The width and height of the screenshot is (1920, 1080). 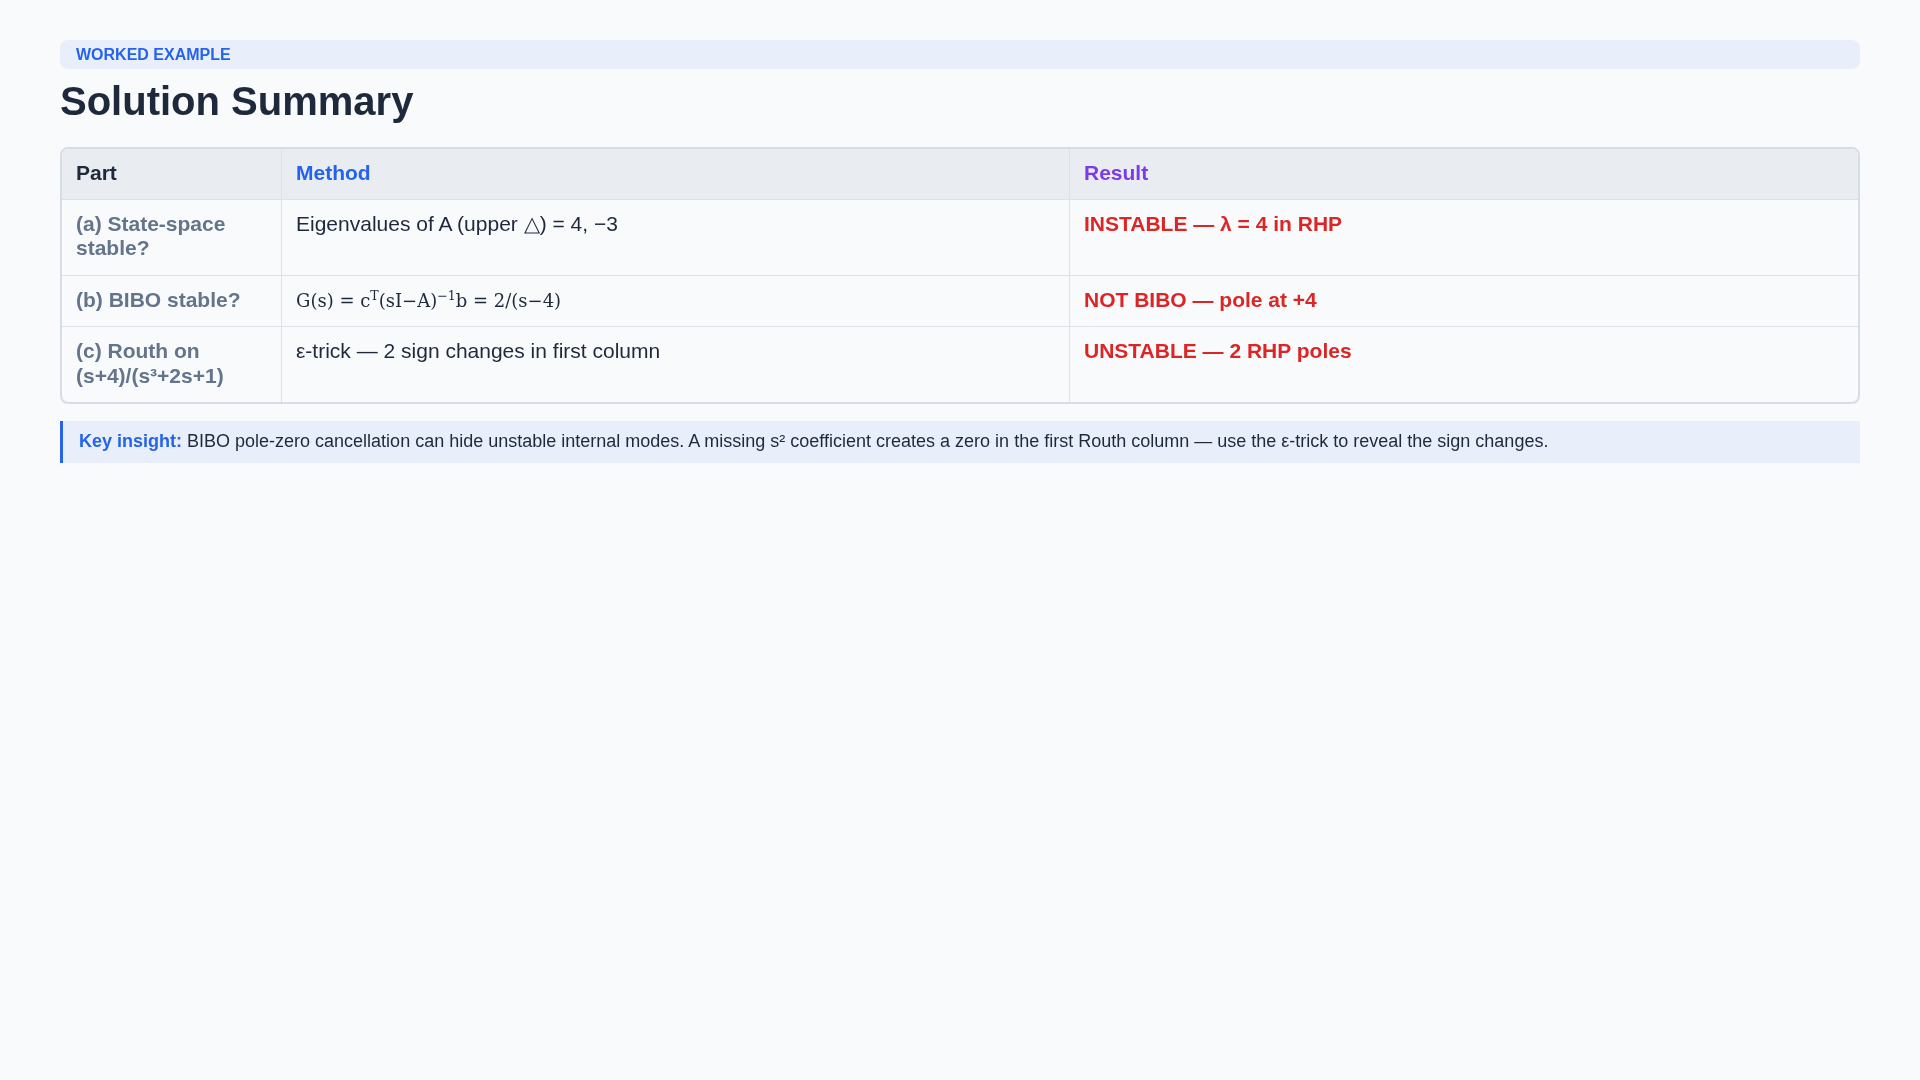 What do you see at coordinates (1464, 174) in the screenshot?
I see `column-header: Result` at bounding box center [1464, 174].